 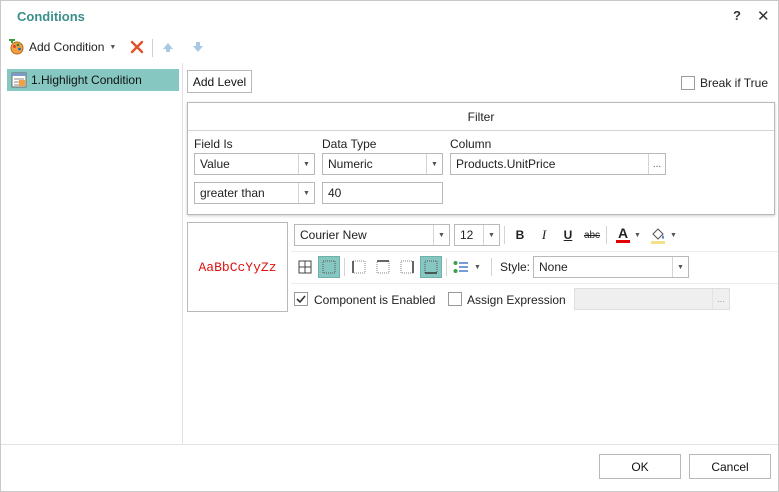 I want to click on add-level-button: Add Level, so click(x=219, y=81).